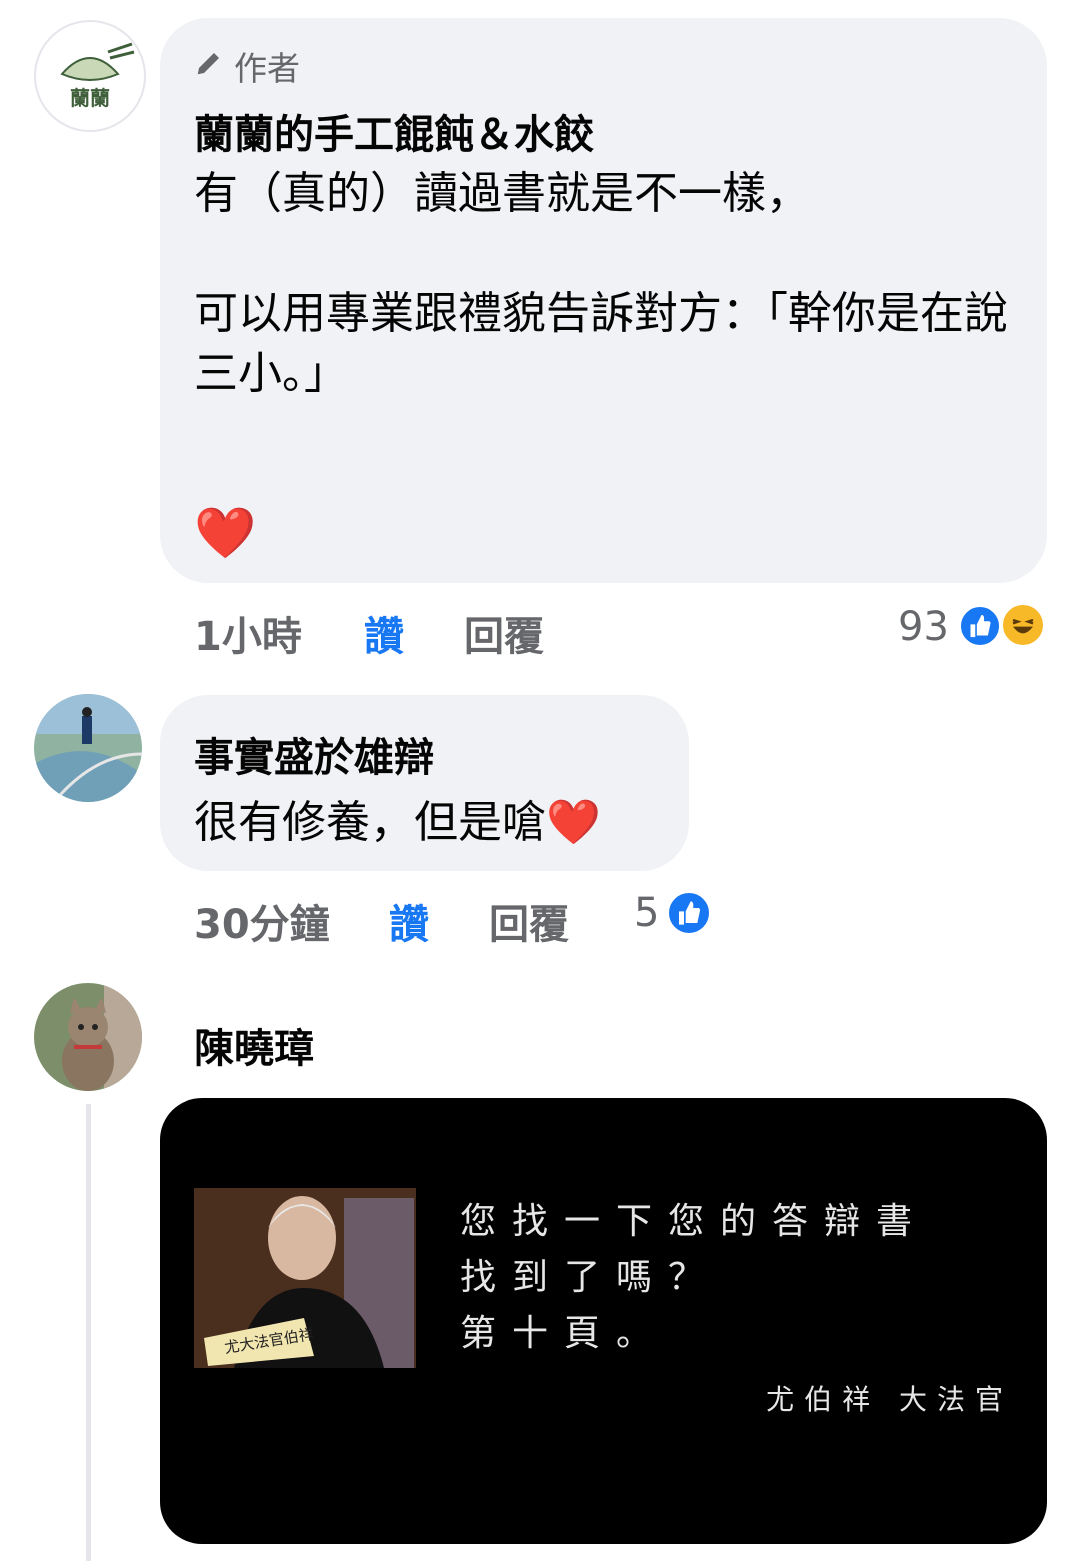  Describe the element at coordinates (305, 1278) in the screenshot. I see `judge-photo: 尤大法官伯祥` at that location.